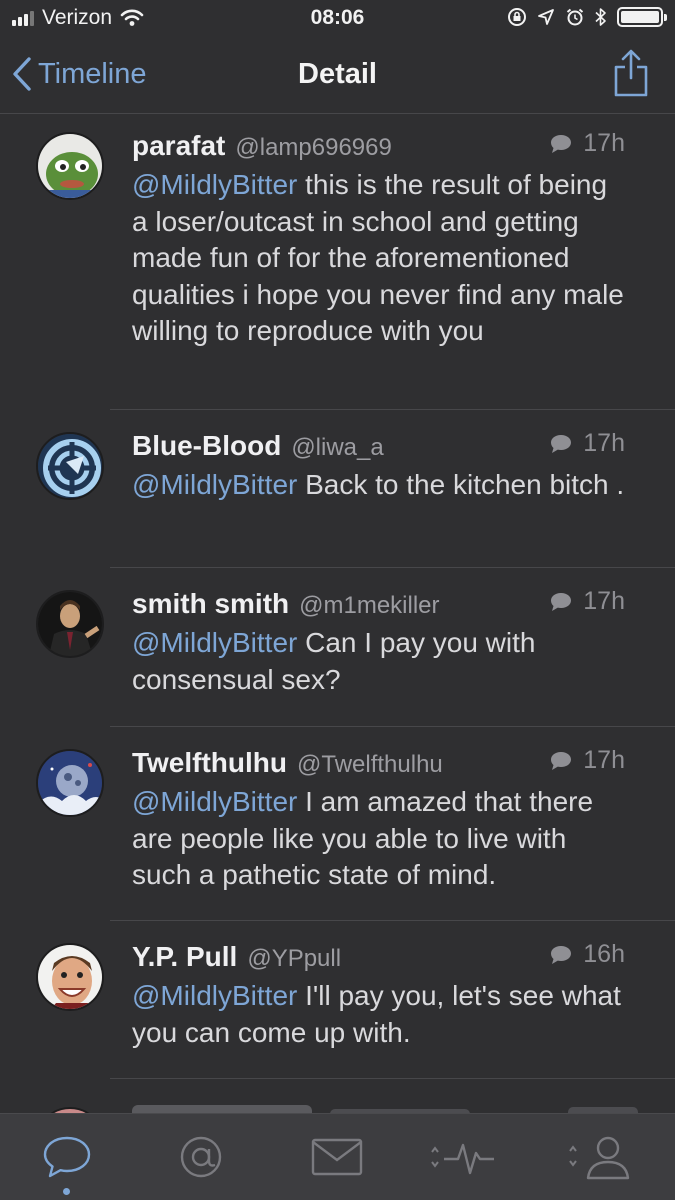  Describe the element at coordinates (575, 17) in the screenshot. I see `alarm-icon` at that location.